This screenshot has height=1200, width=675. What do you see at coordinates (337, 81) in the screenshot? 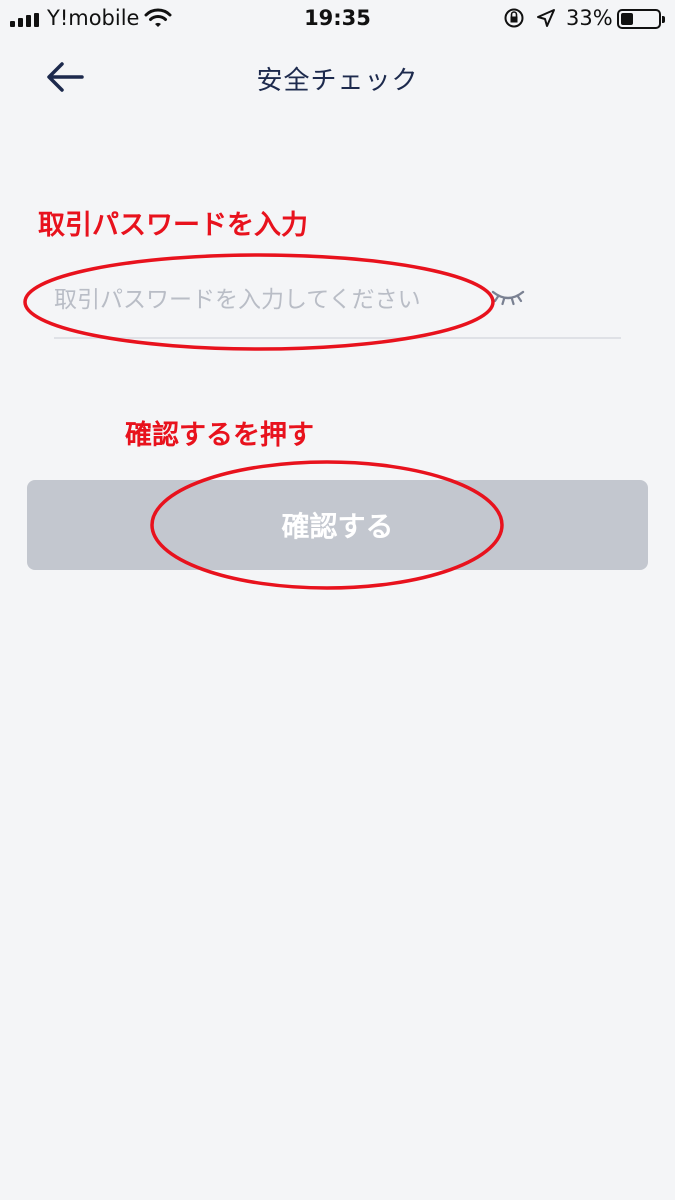
I see `page-title: 安全チェック` at bounding box center [337, 81].